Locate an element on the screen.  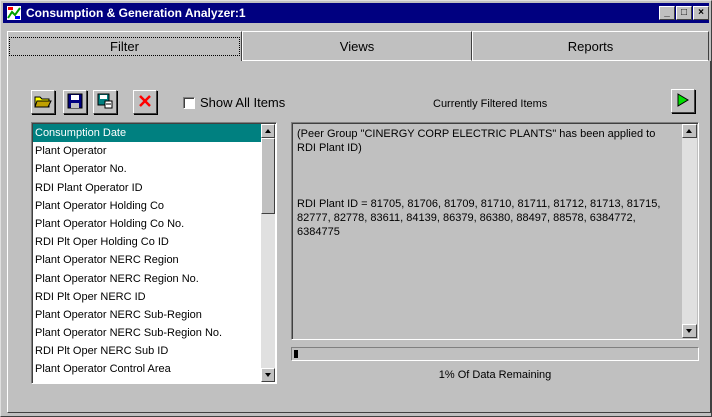
list-item: Plant Operator Control Area is located at coordinates (147, 369).